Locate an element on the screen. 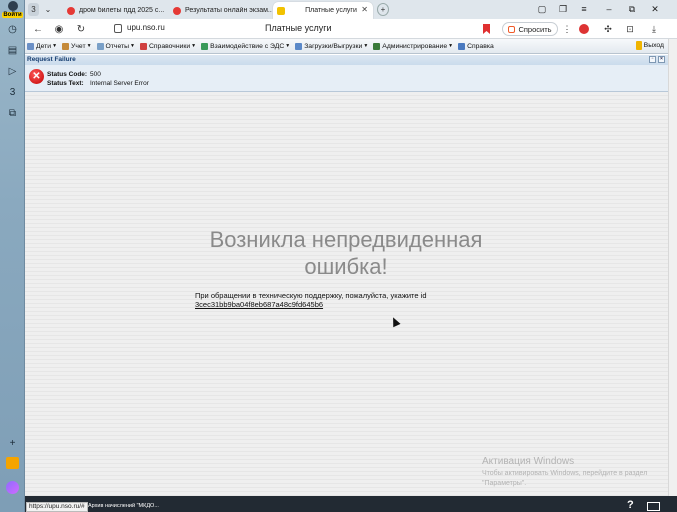  browser-sidebar: Войти ◷ ▤ ▷ 3 ⧉ + is located at coordinates (12, 256).